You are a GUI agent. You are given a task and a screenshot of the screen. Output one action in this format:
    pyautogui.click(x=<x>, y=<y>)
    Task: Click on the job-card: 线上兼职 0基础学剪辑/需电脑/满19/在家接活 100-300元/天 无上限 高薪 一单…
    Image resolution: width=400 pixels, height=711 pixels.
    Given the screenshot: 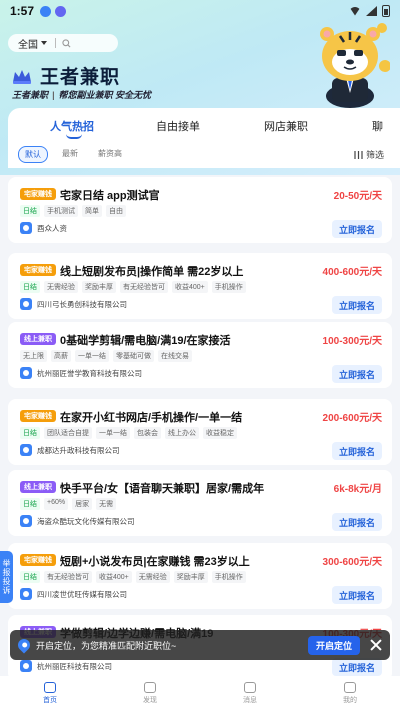 What is the action you would take?
    pyautogui.click(x=200, y=355)
    